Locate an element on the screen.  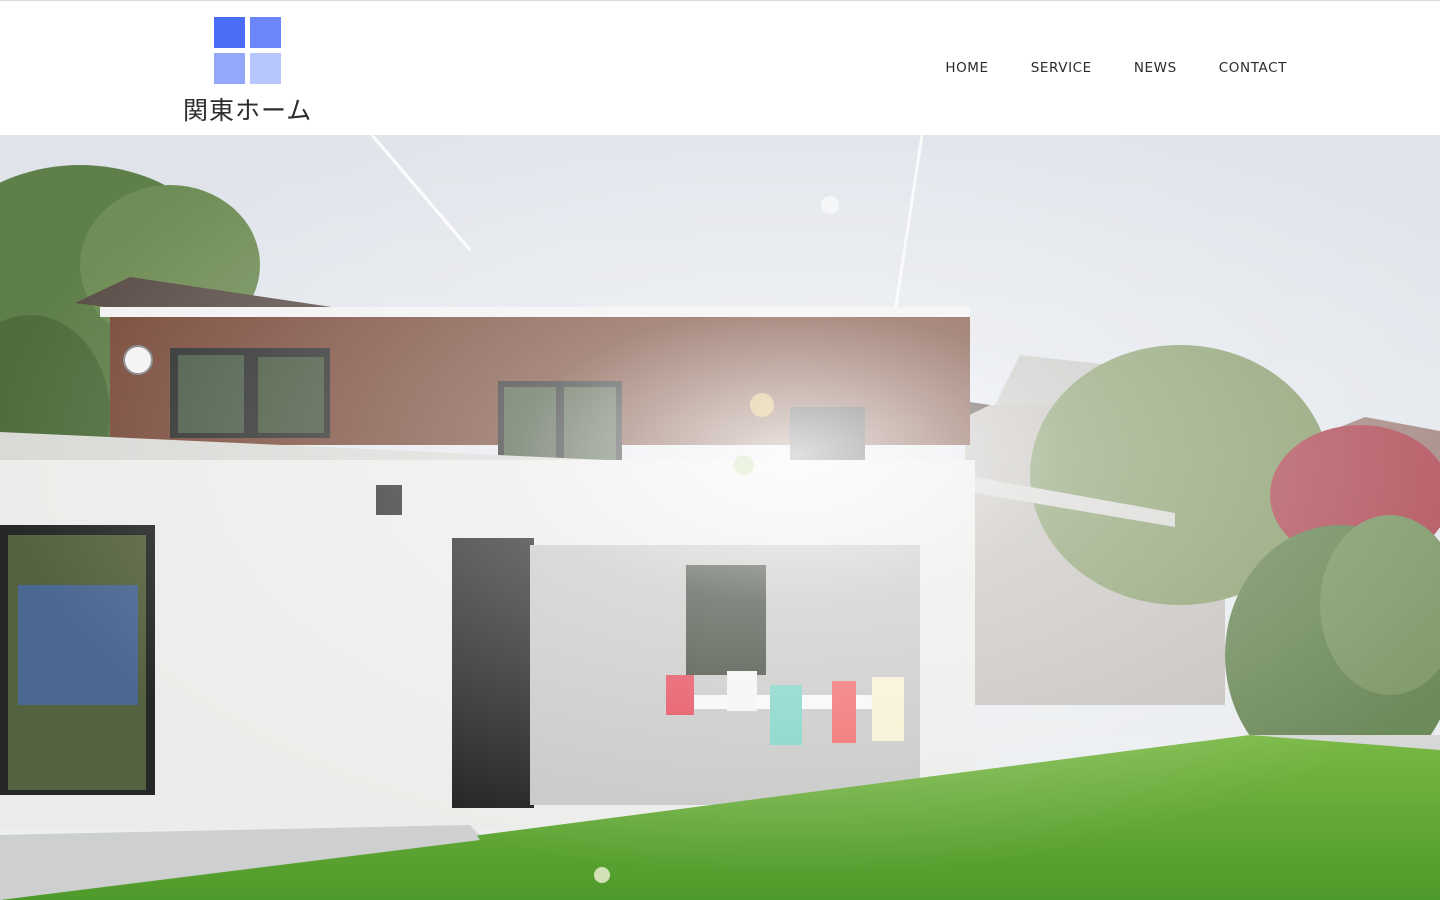
brand-name: 関東ホーム is located at coordinates (248, 110).